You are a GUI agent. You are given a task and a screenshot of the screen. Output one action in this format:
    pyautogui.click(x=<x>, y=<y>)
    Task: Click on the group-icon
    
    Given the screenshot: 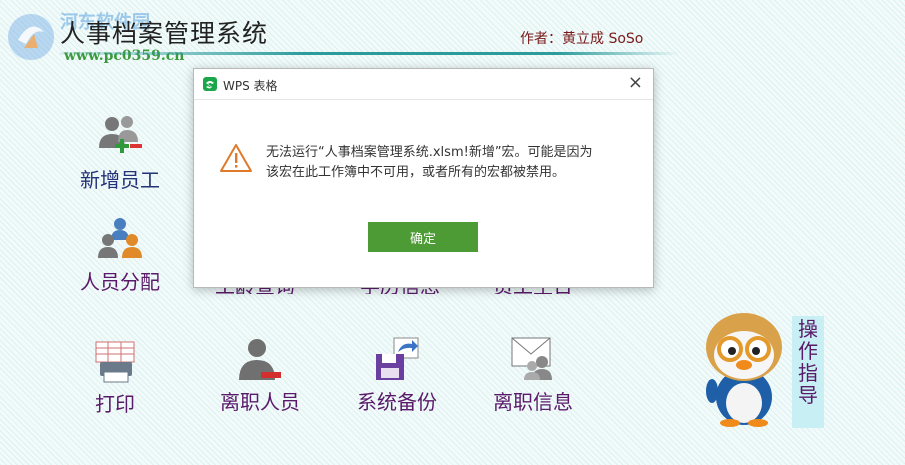 What is the action you would take?
    pyautogui.click(x=120, y=238)
    